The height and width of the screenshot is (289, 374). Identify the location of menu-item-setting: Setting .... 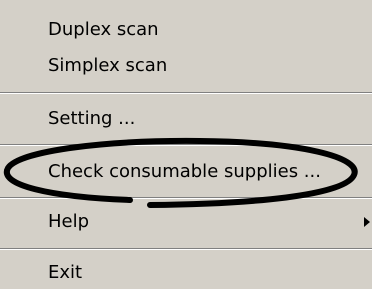
(187, 119).